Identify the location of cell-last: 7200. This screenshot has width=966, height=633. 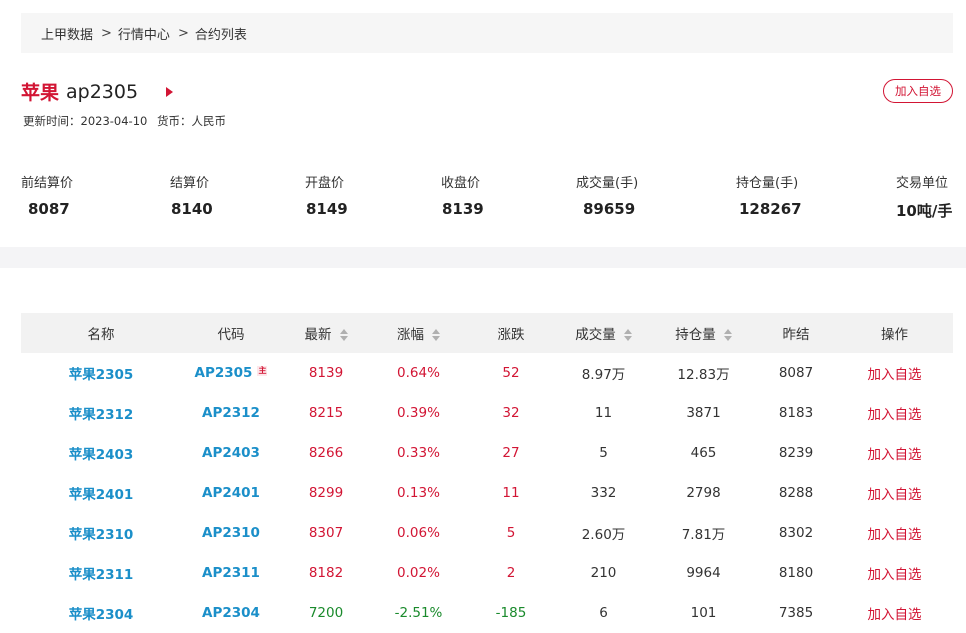
(326, 613).